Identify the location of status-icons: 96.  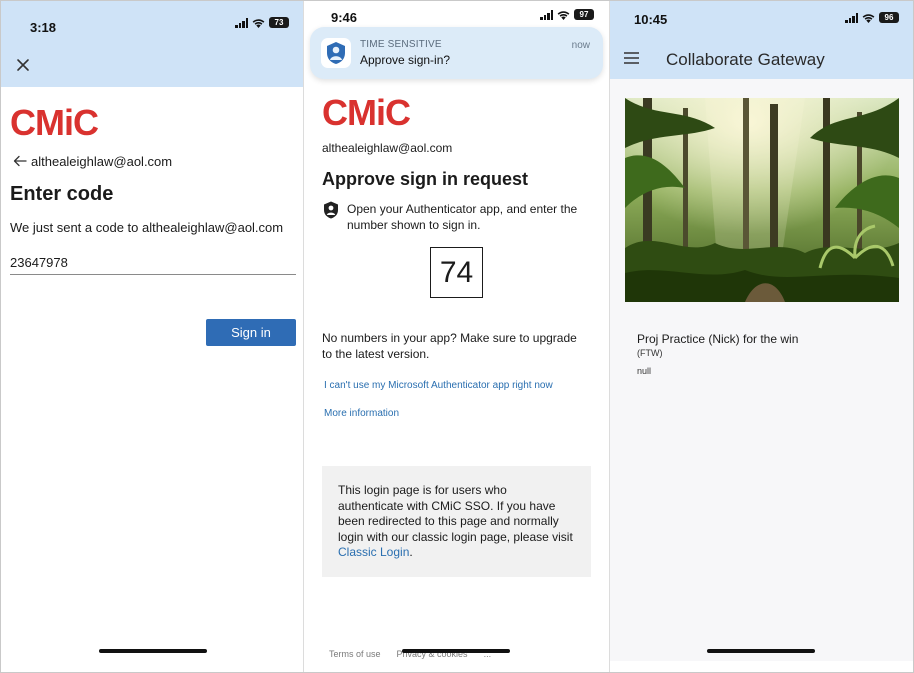
(872, 17).